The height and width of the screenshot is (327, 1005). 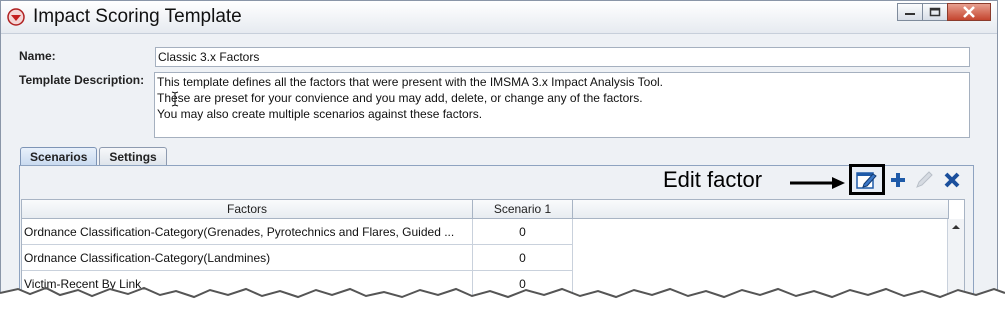 What do you see at coordinates (175, 99) in the screenshot?
I see `text-cursor-icon` at bounding box center [175, 99].